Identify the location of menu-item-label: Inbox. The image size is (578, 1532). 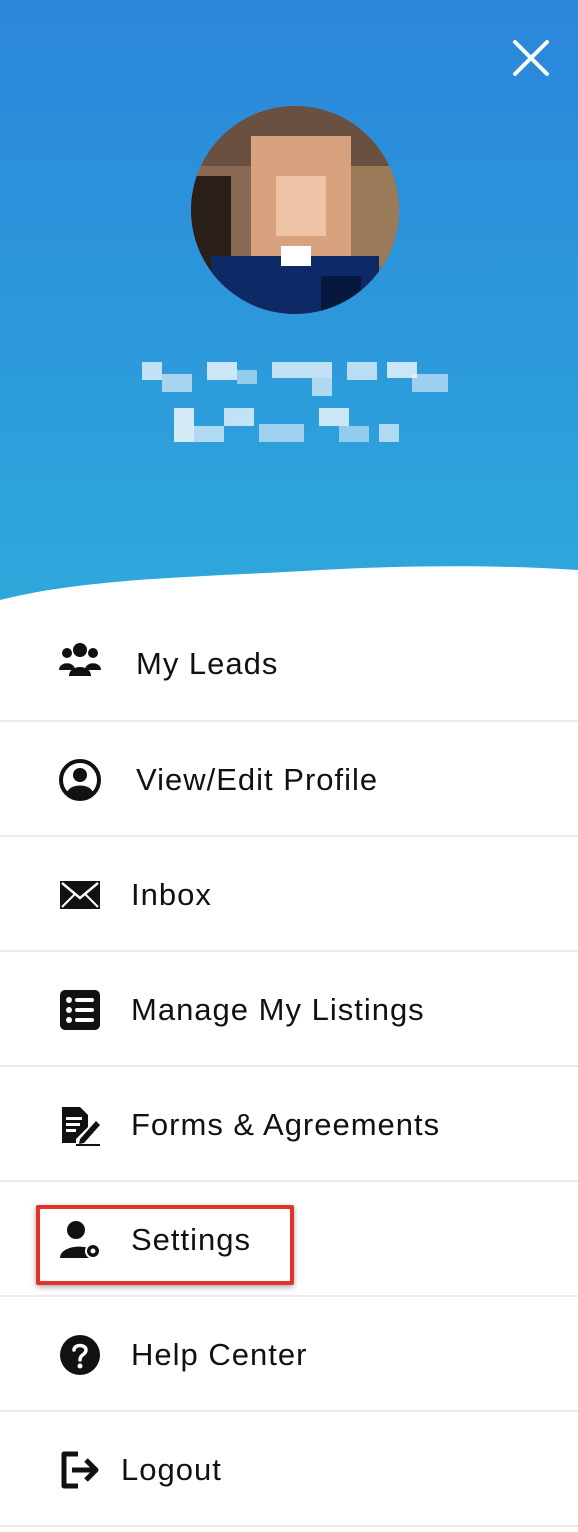
(171, 894).